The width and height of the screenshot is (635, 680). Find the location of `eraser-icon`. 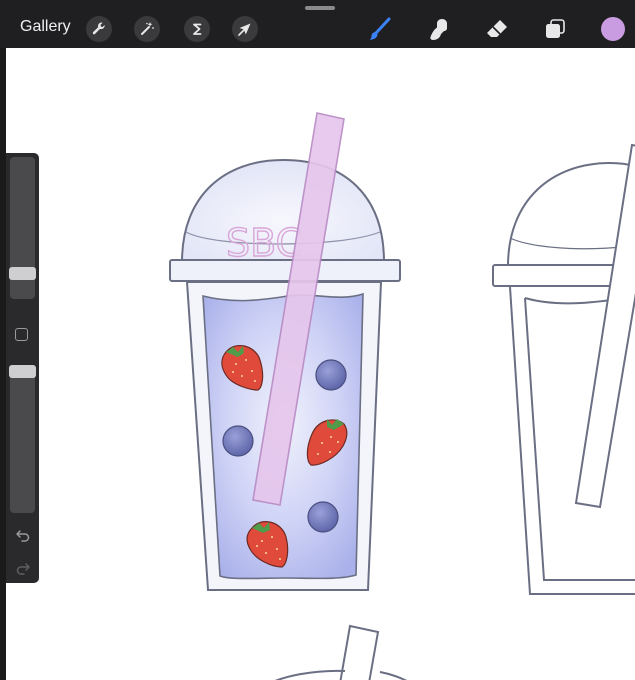

eraser-icon is located at coordinates (497, 28).